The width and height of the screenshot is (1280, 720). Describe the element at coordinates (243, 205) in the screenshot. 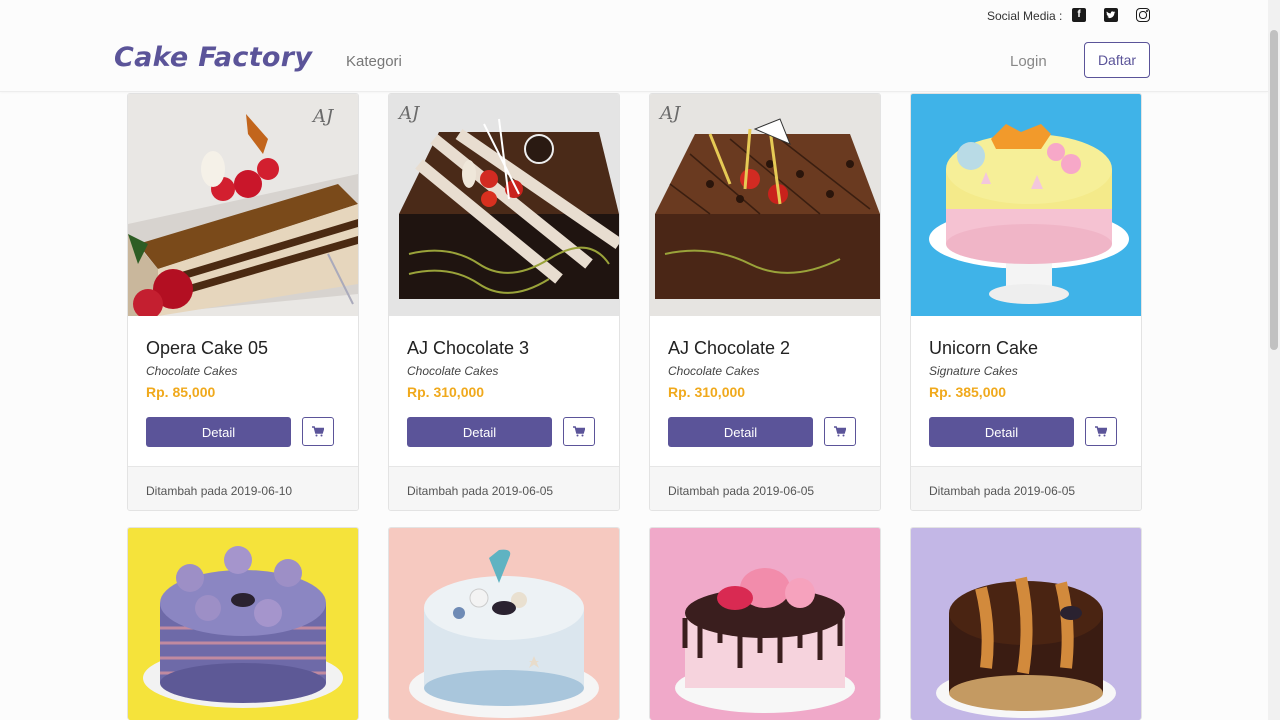

I see `product-image-opera-cake: AJ` at that location.